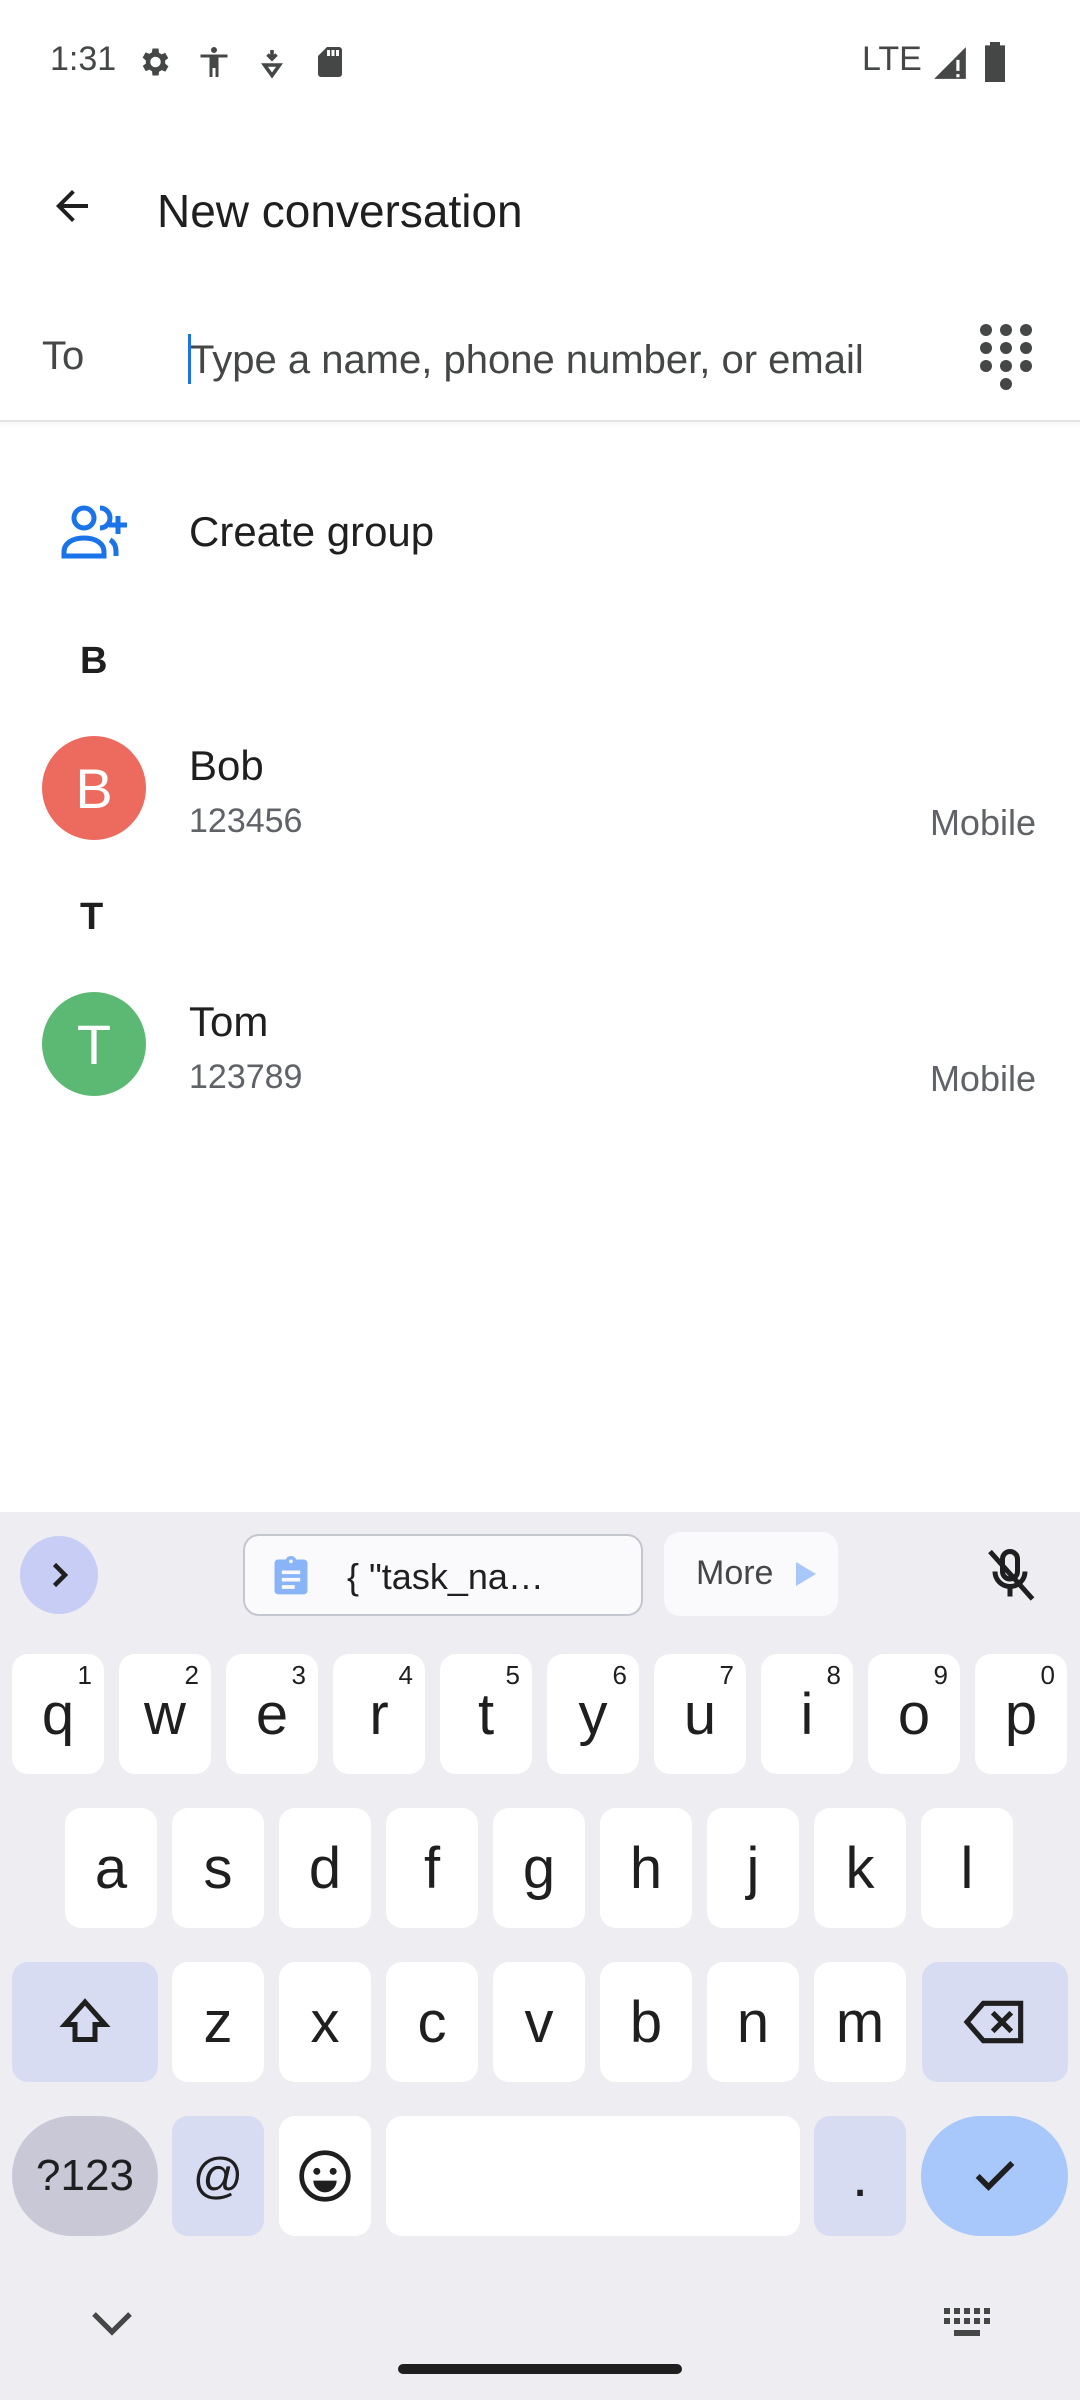 This screenshot has width=1080, height=2400. Describe the element at coordinates (92, 917) in the screenshot. I see `section-header-t: T` at that location.